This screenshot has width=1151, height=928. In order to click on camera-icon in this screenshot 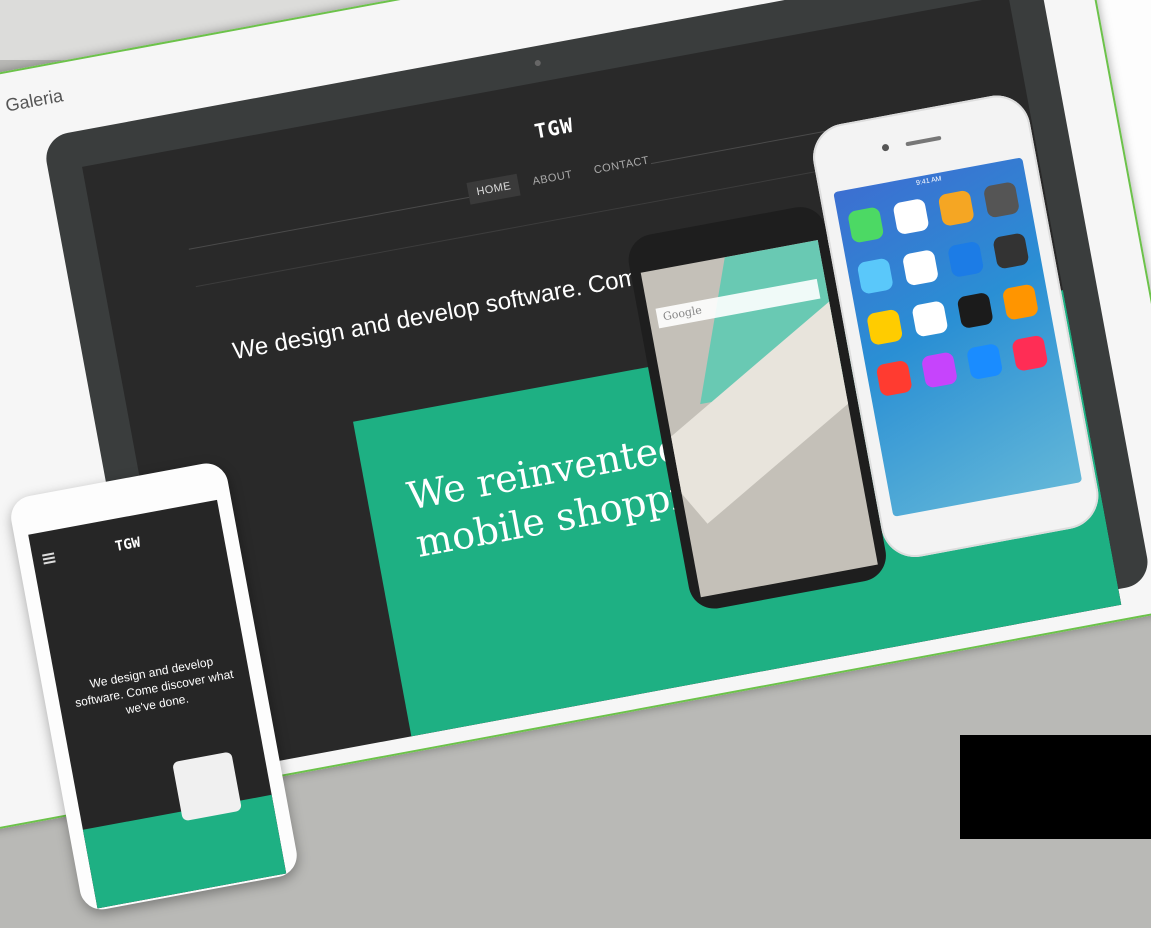, I will do `click(885, 147)`.